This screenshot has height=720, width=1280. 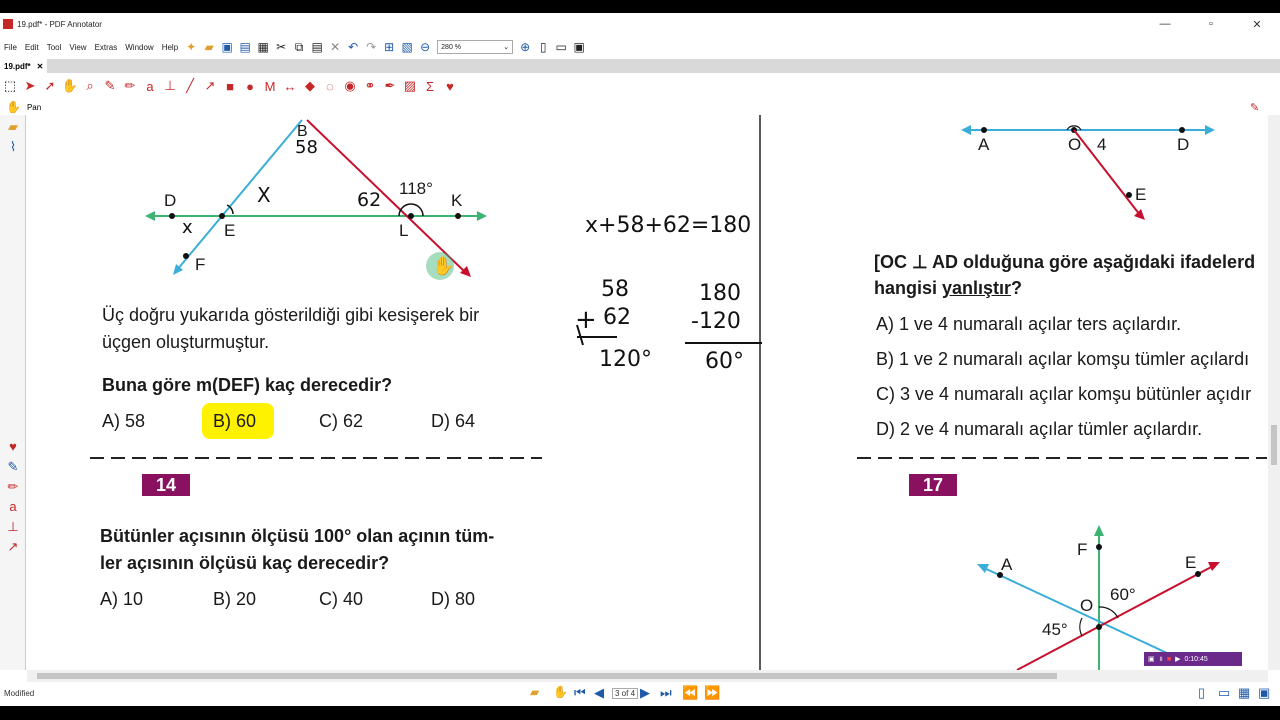 What do you see at coordinates (1211, 24) in the screenshot?
I see `maximize-button: ▫` at bounding box center [1211, 24].